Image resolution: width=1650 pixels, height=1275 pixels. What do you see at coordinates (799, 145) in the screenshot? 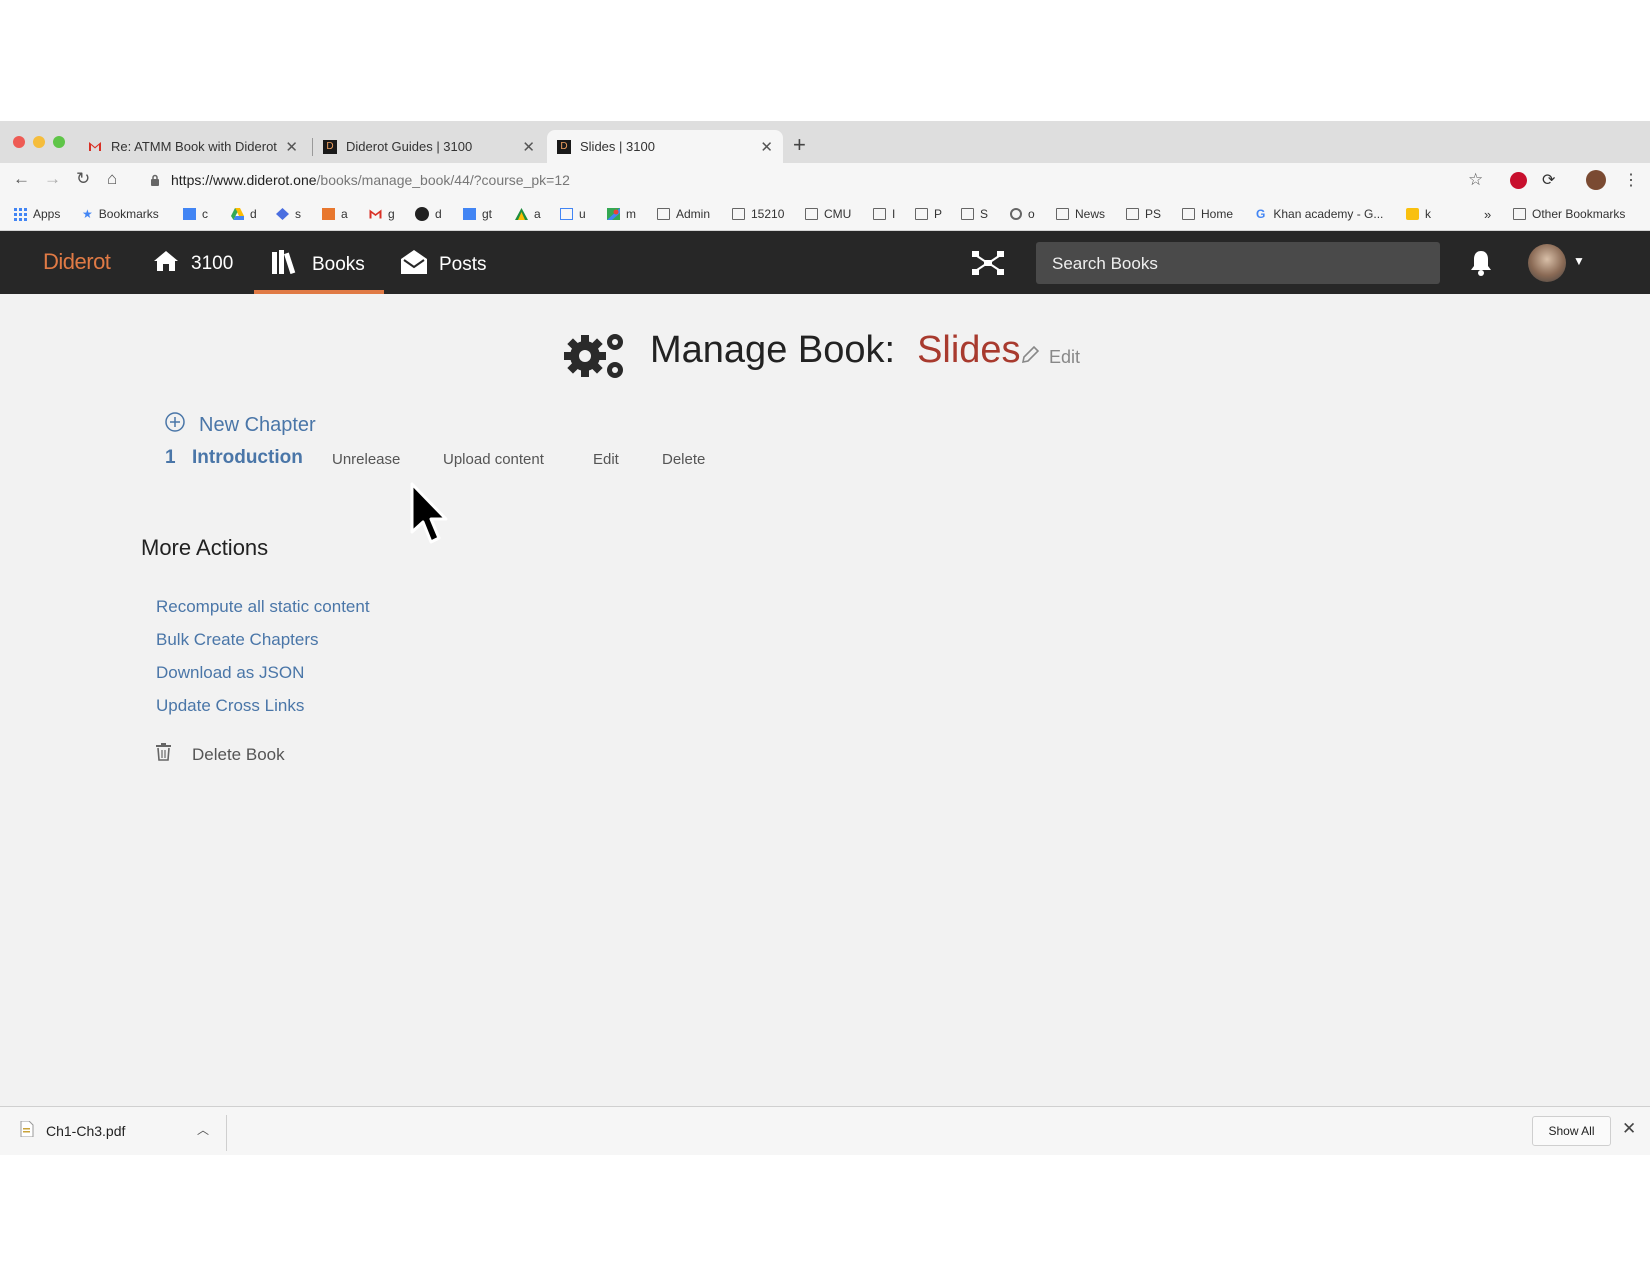
I see `new-tab-icon: +` at bounding box center [799, 145].